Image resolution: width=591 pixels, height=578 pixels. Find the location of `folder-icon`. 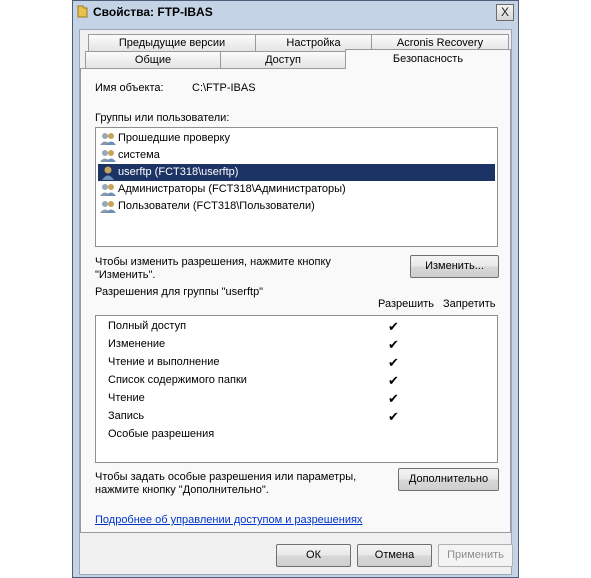

folder-icon is located at coordinates (82, 11).